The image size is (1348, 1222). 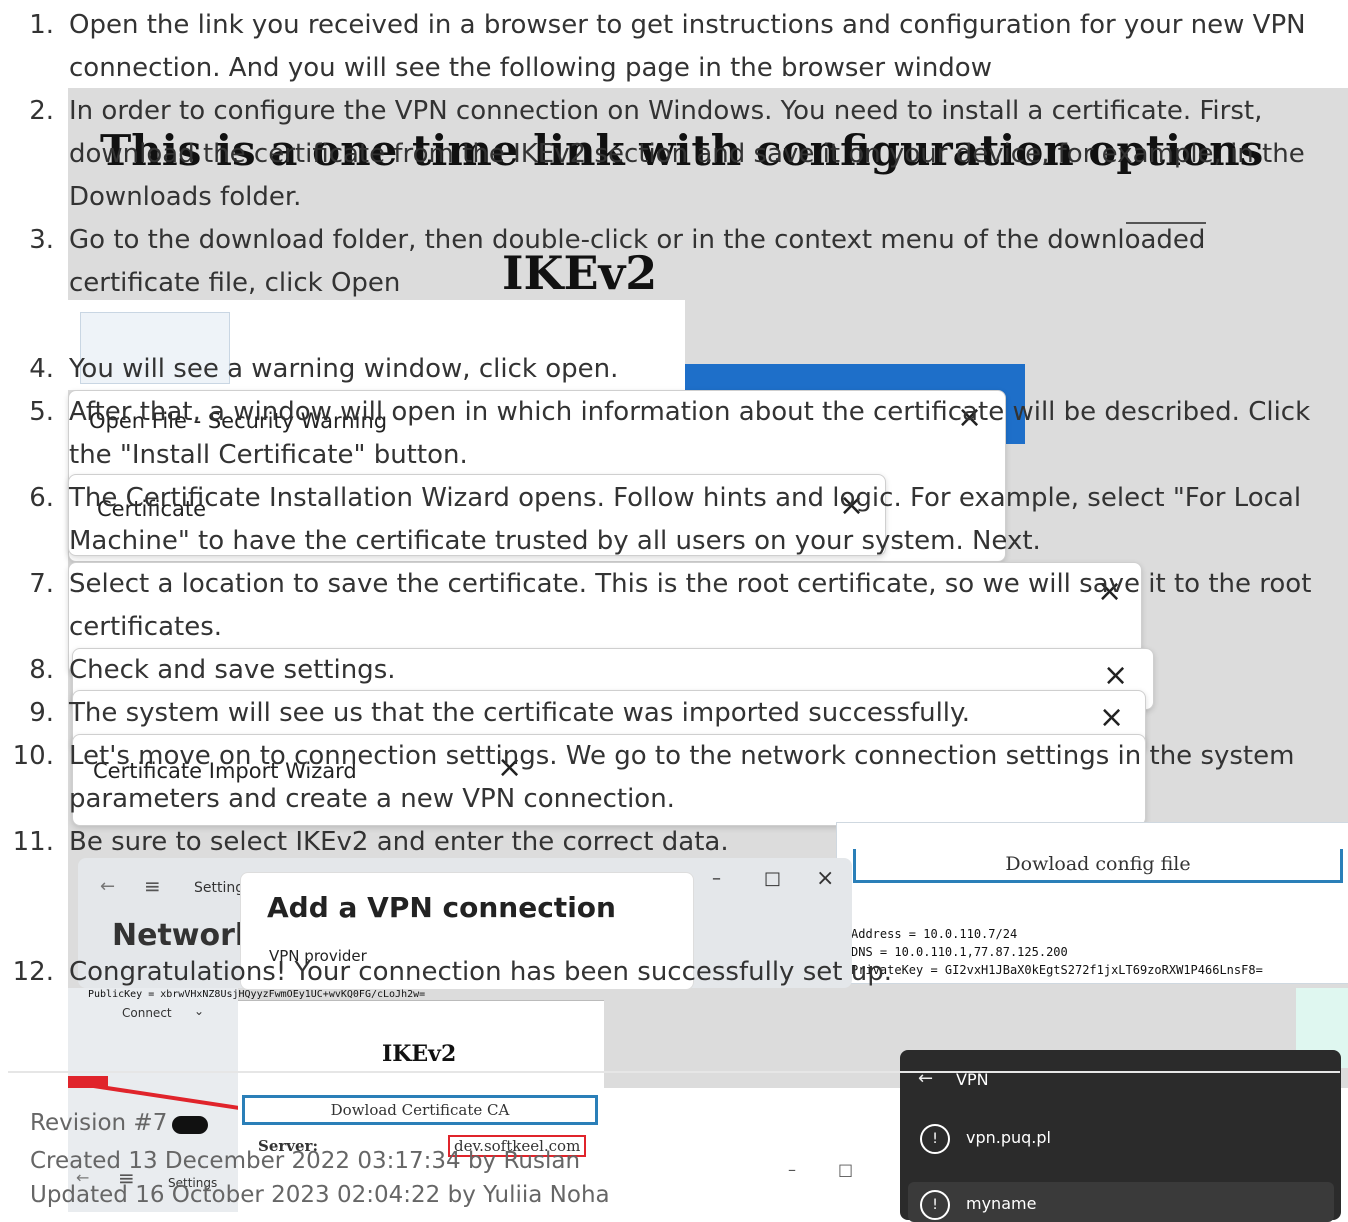 I want to click on step-number: 11., so click(x=33, y=842).